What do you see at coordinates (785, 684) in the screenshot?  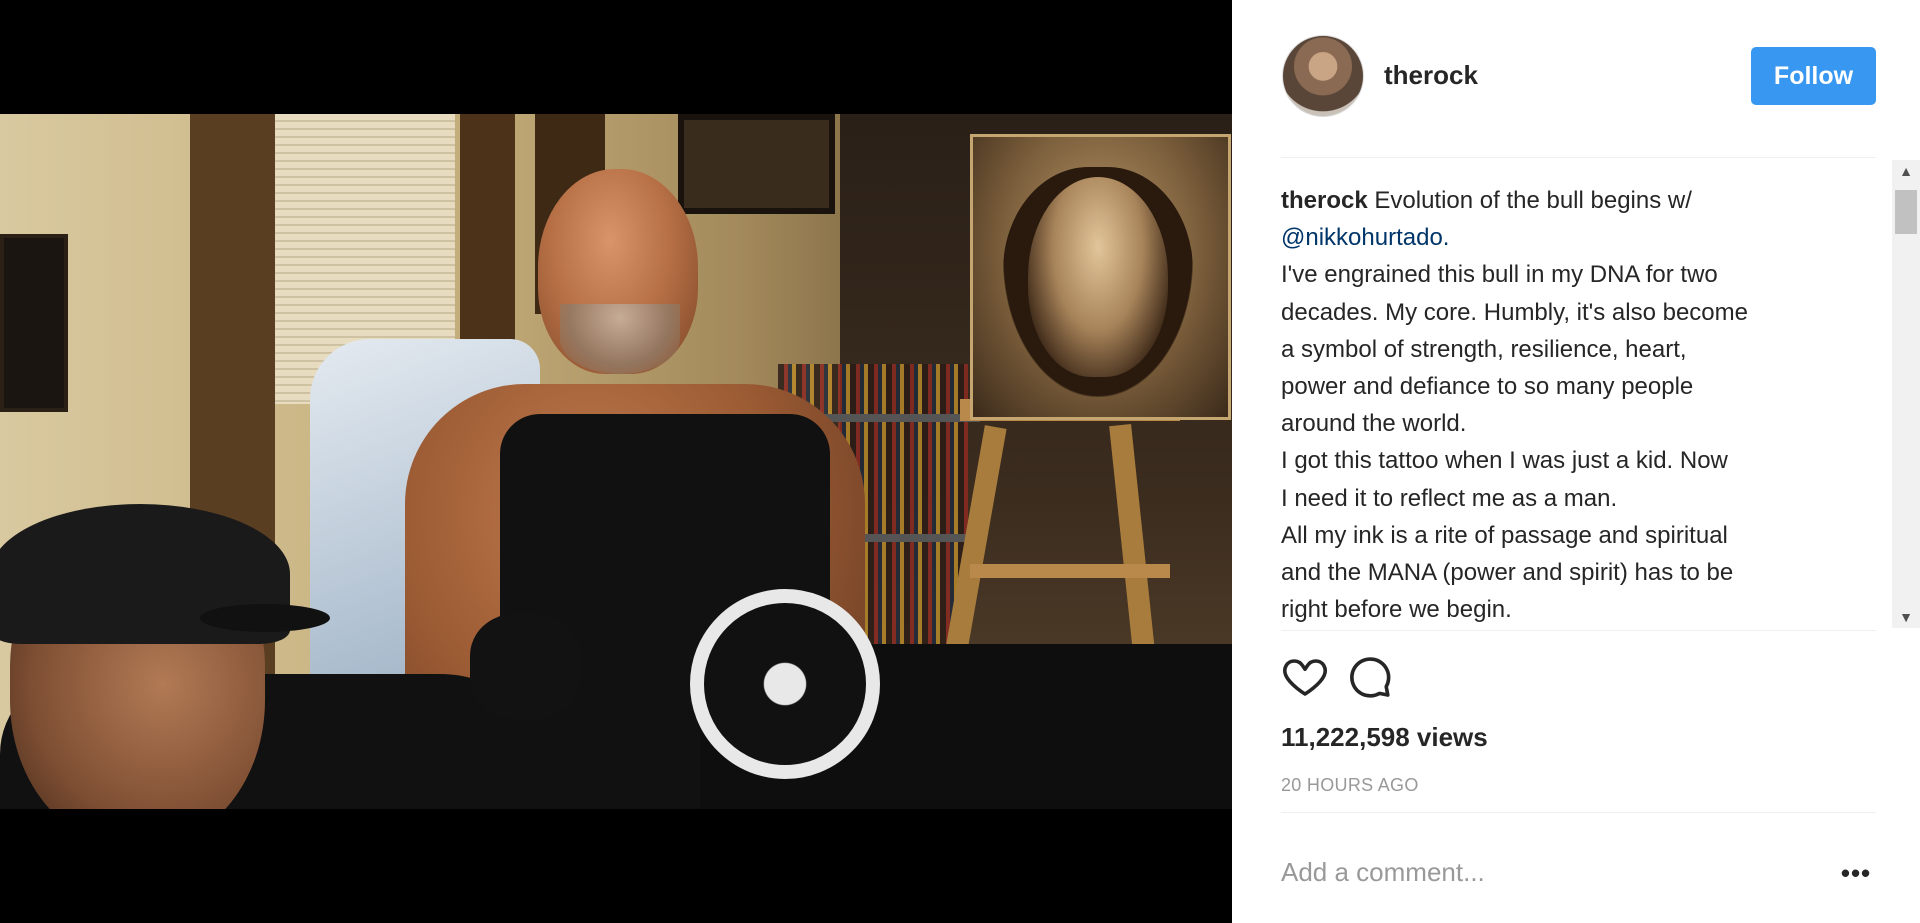 I see `photo-bull-logo` at bounding box center [785, 684].